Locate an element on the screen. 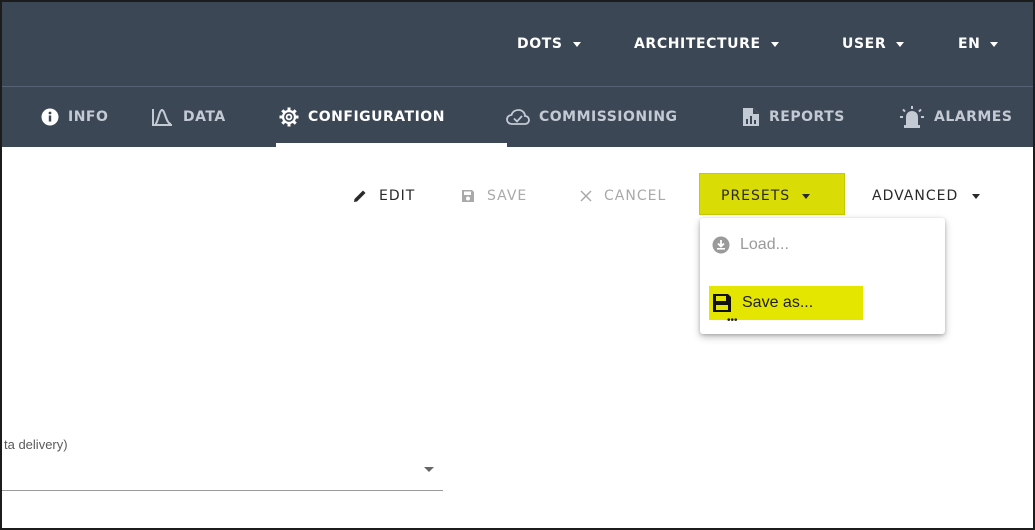 The height and width of the screenshot is (530, 1035). download-icon is located at coordinates (721, 245).